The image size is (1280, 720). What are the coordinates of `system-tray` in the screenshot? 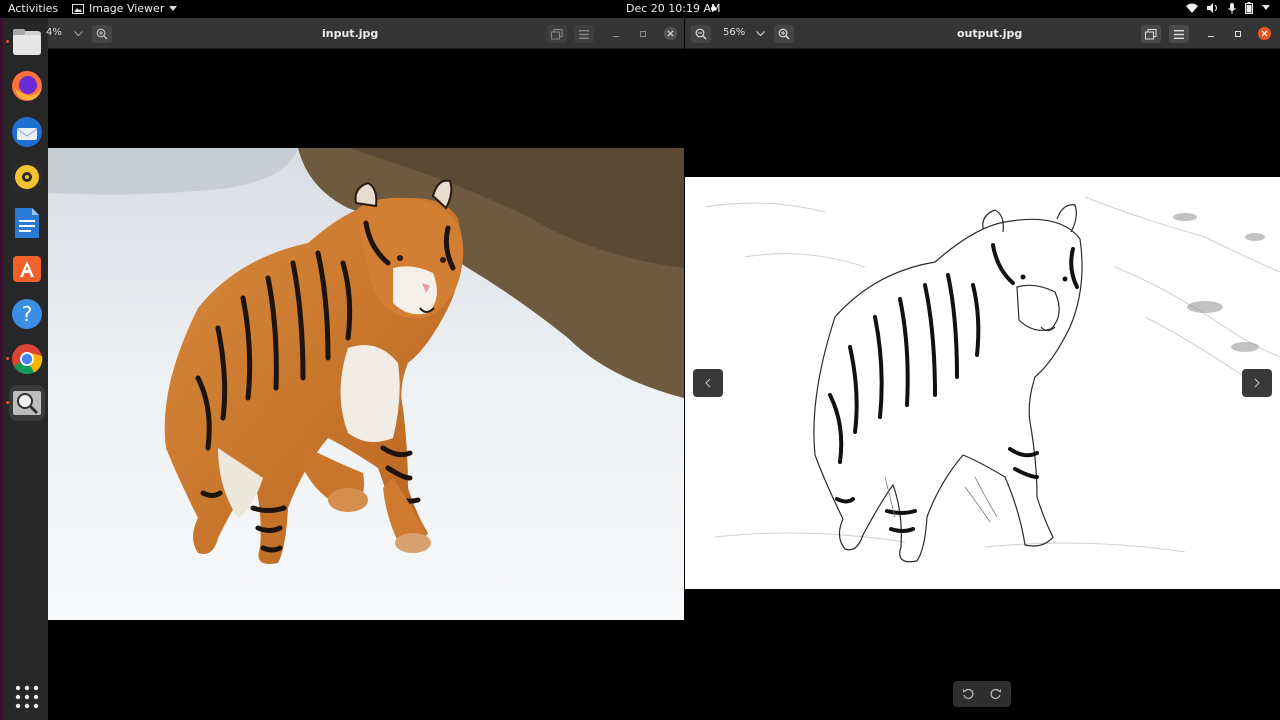 It's located at (1228, 8).